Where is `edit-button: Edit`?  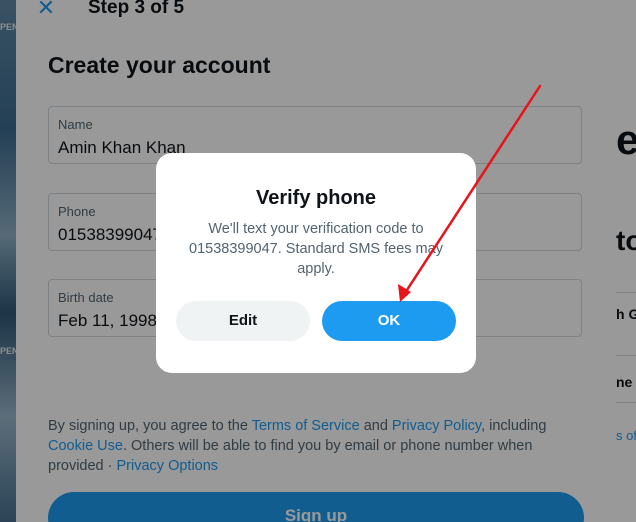
edit-button: Edit is located at coordinates (243, 321).